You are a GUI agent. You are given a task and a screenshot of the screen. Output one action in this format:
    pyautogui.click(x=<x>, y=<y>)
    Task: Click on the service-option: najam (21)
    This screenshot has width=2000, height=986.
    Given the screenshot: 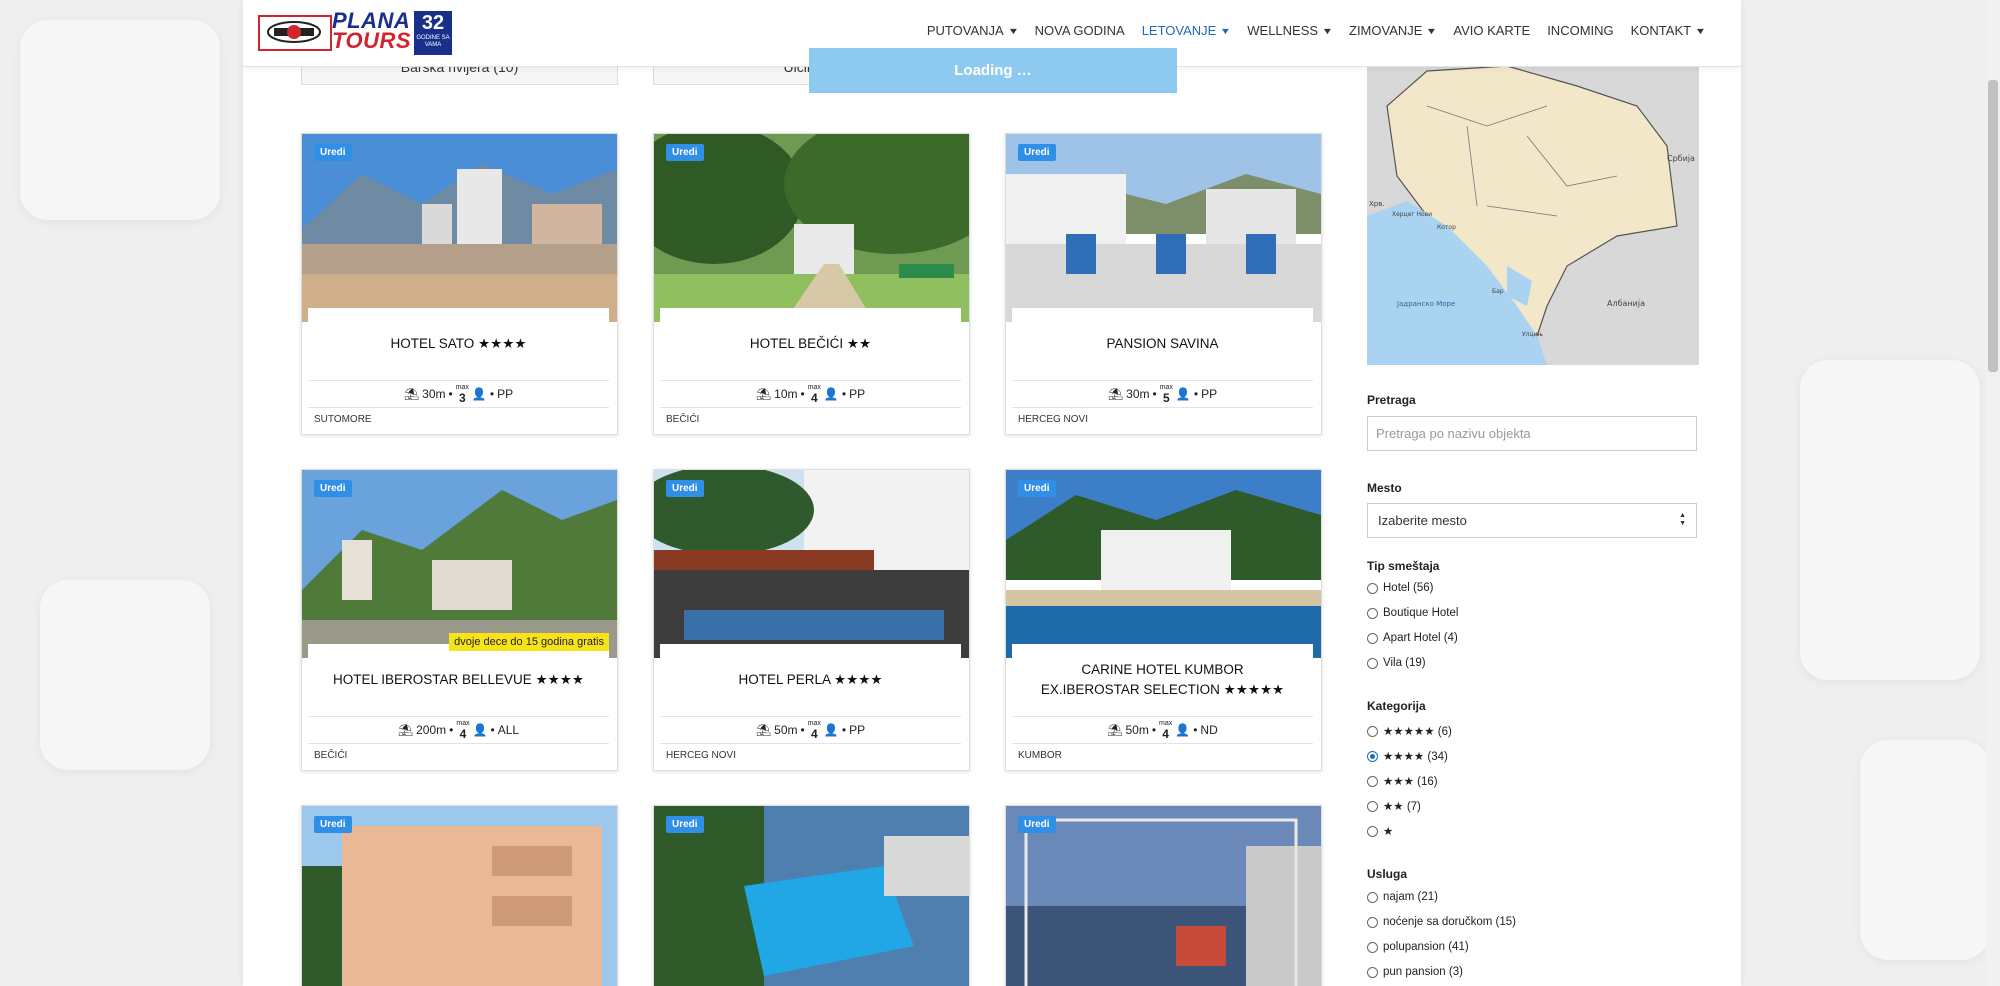 What is the action you would take?
    pyautogui.click(x=1402, y=897)
    